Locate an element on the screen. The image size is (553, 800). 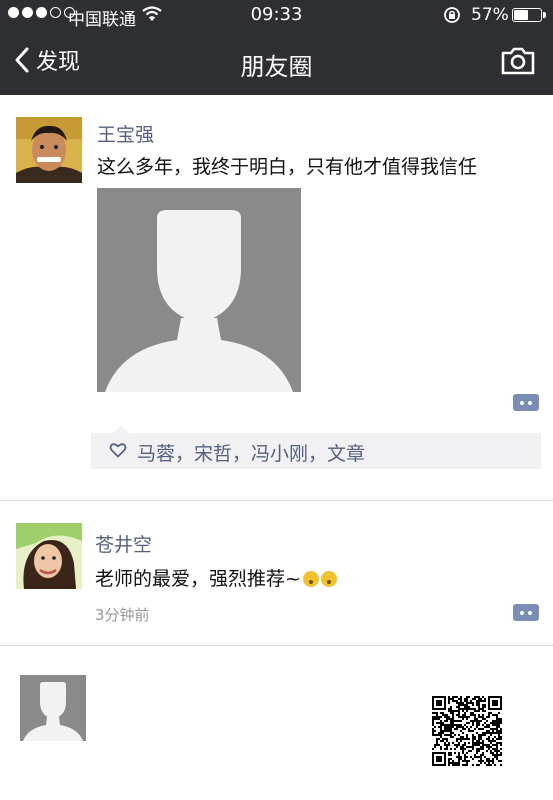
page-title: 朋友圈 is located at coordinates (276, 67).